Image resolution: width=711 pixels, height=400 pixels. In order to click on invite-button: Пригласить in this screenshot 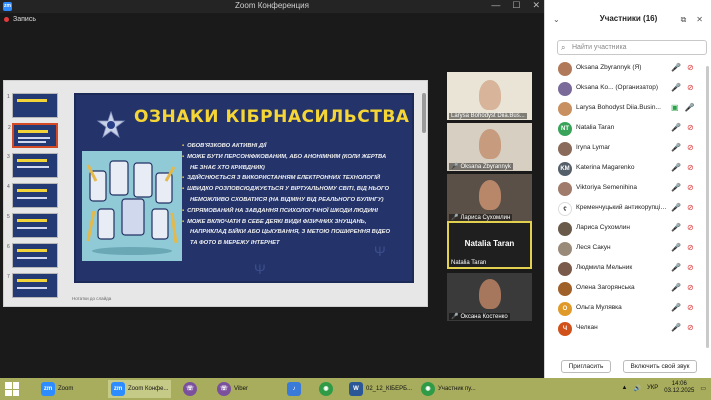, I will do `click(586, 366)`.